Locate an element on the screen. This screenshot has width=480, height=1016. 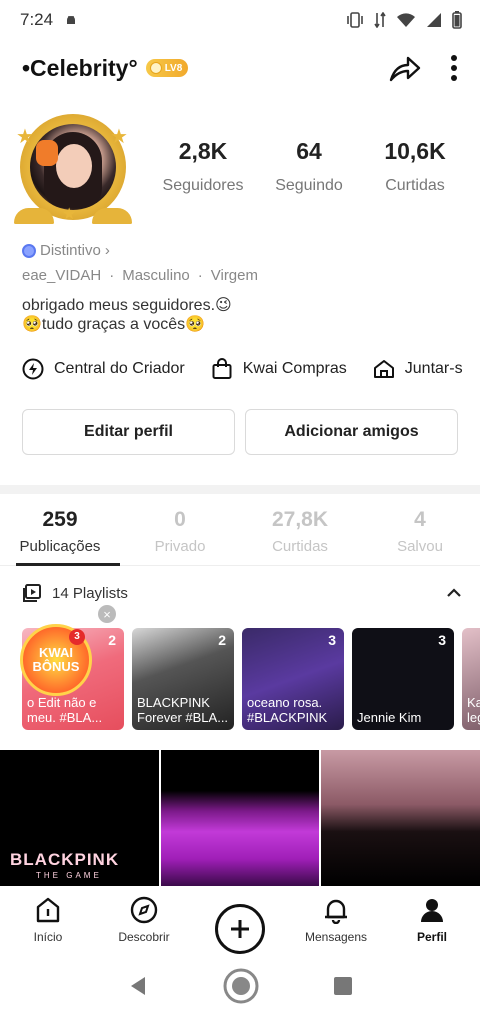
vibrate-icon is located at coordinates (355, 20).